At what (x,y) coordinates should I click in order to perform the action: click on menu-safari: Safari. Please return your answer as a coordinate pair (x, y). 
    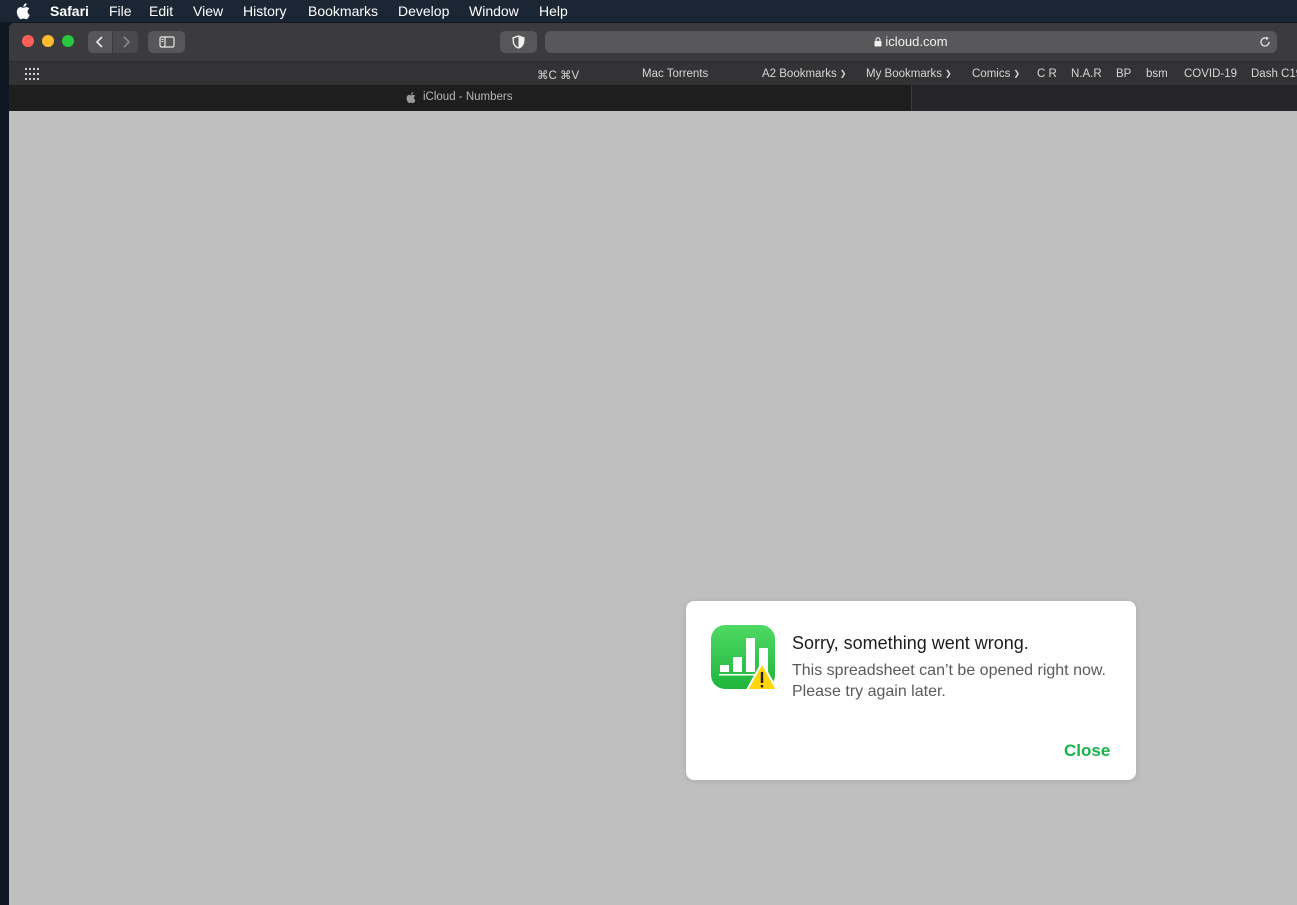
    Looking at the image, I should click on (69, 11).